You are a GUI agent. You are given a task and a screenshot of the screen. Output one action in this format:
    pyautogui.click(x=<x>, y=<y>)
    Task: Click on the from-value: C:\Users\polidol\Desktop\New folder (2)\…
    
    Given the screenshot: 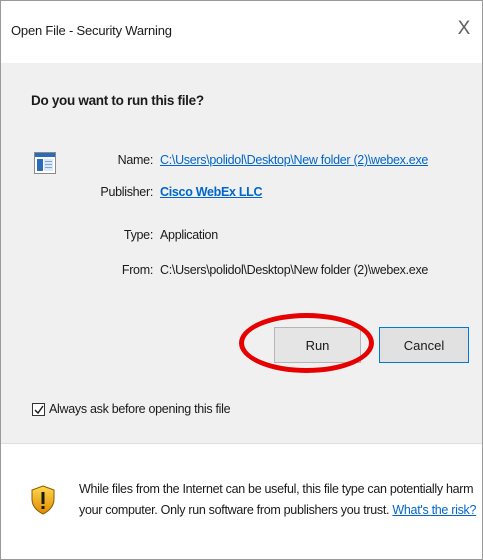 What is the action you would take?
    pyautogui.click(x=294, y=270)
    